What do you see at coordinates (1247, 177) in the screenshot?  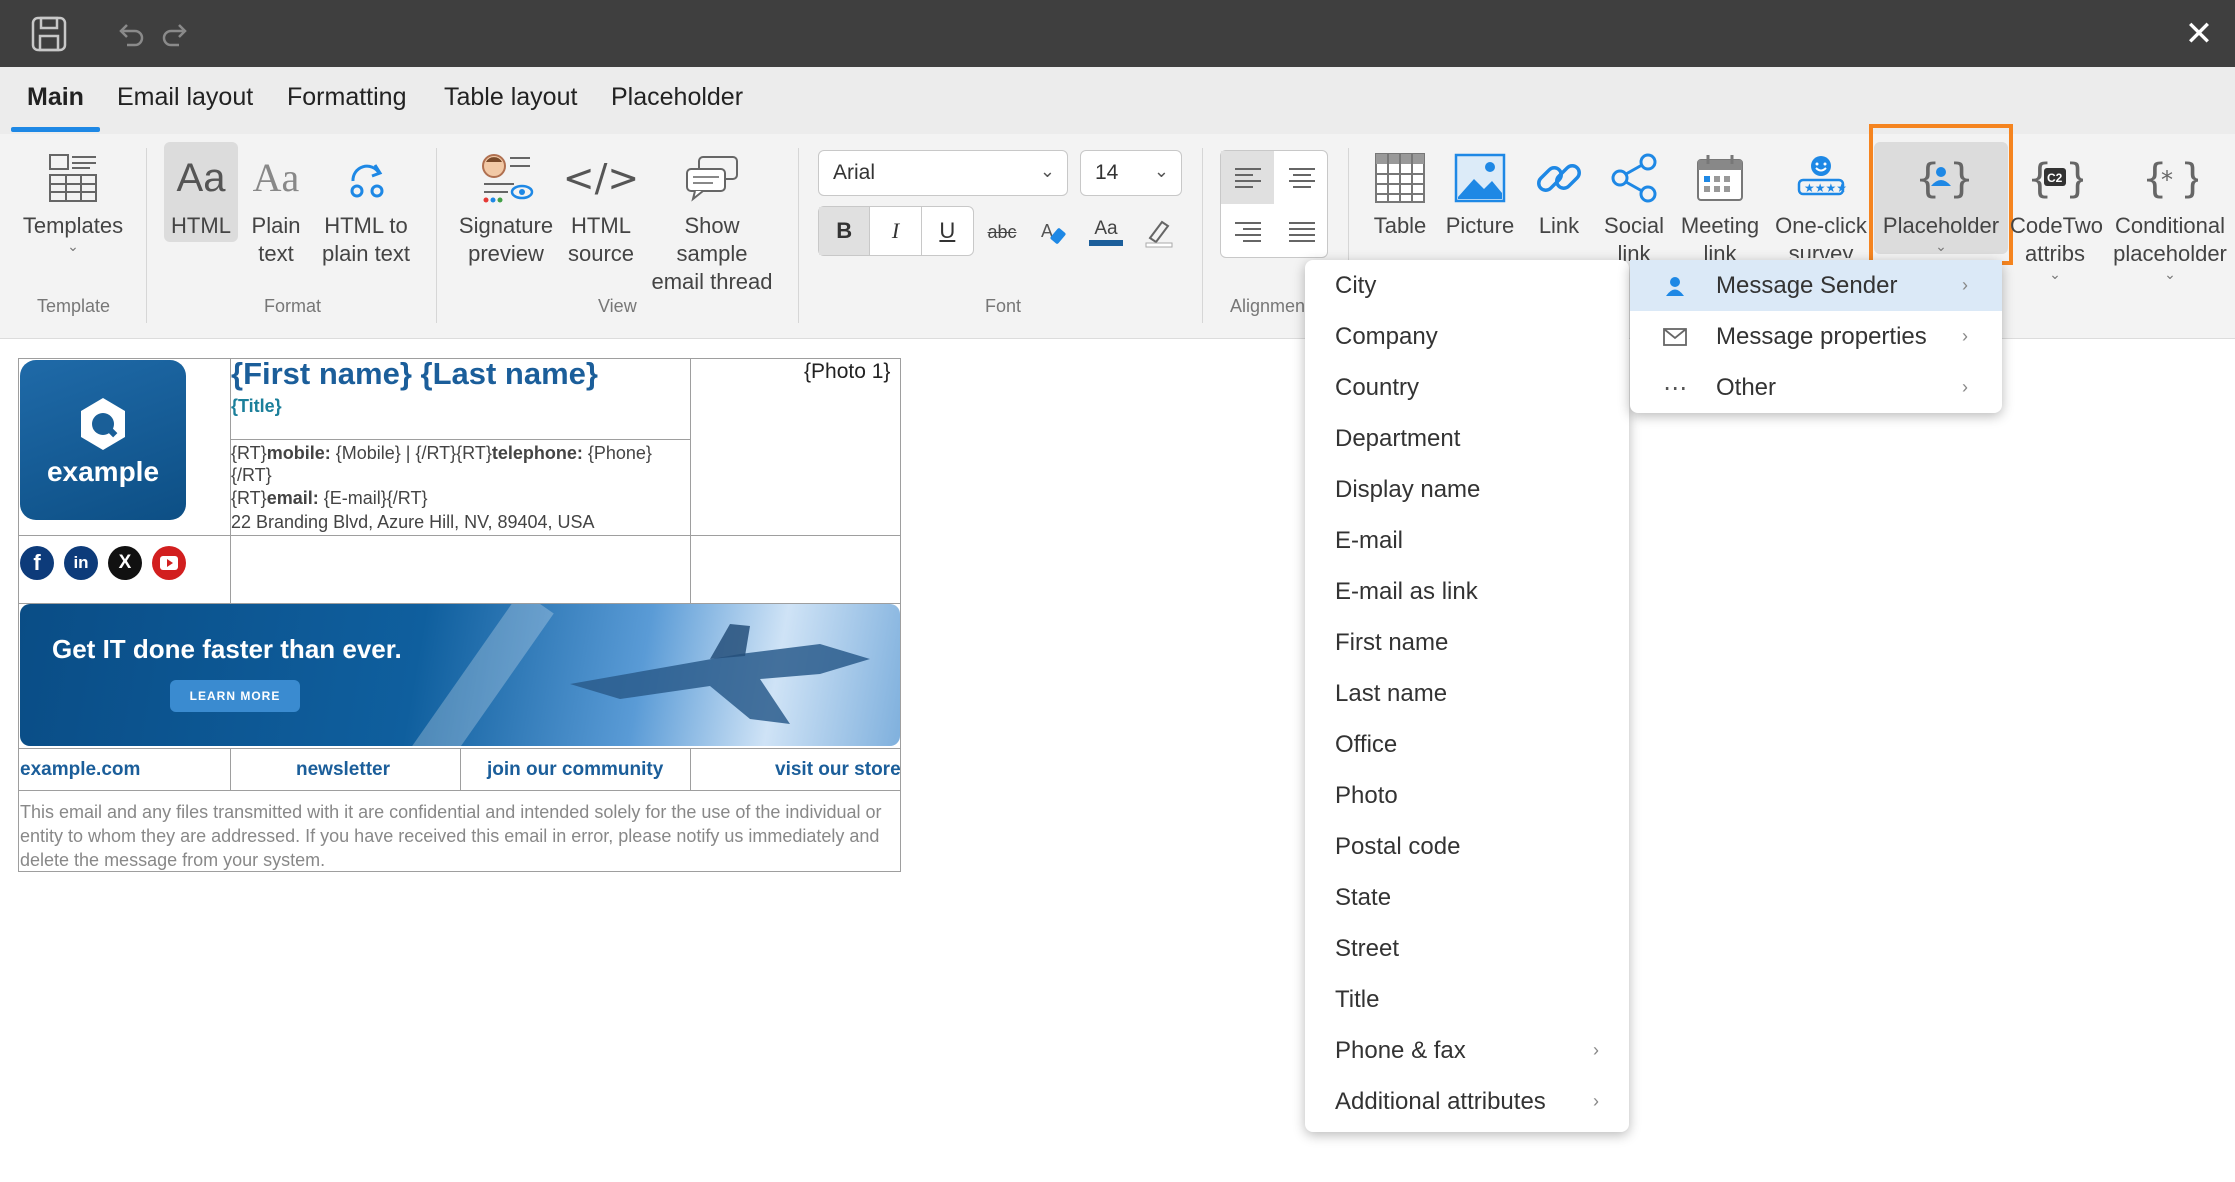 I see `align-left-icon` at bounding box center [1247, 177].